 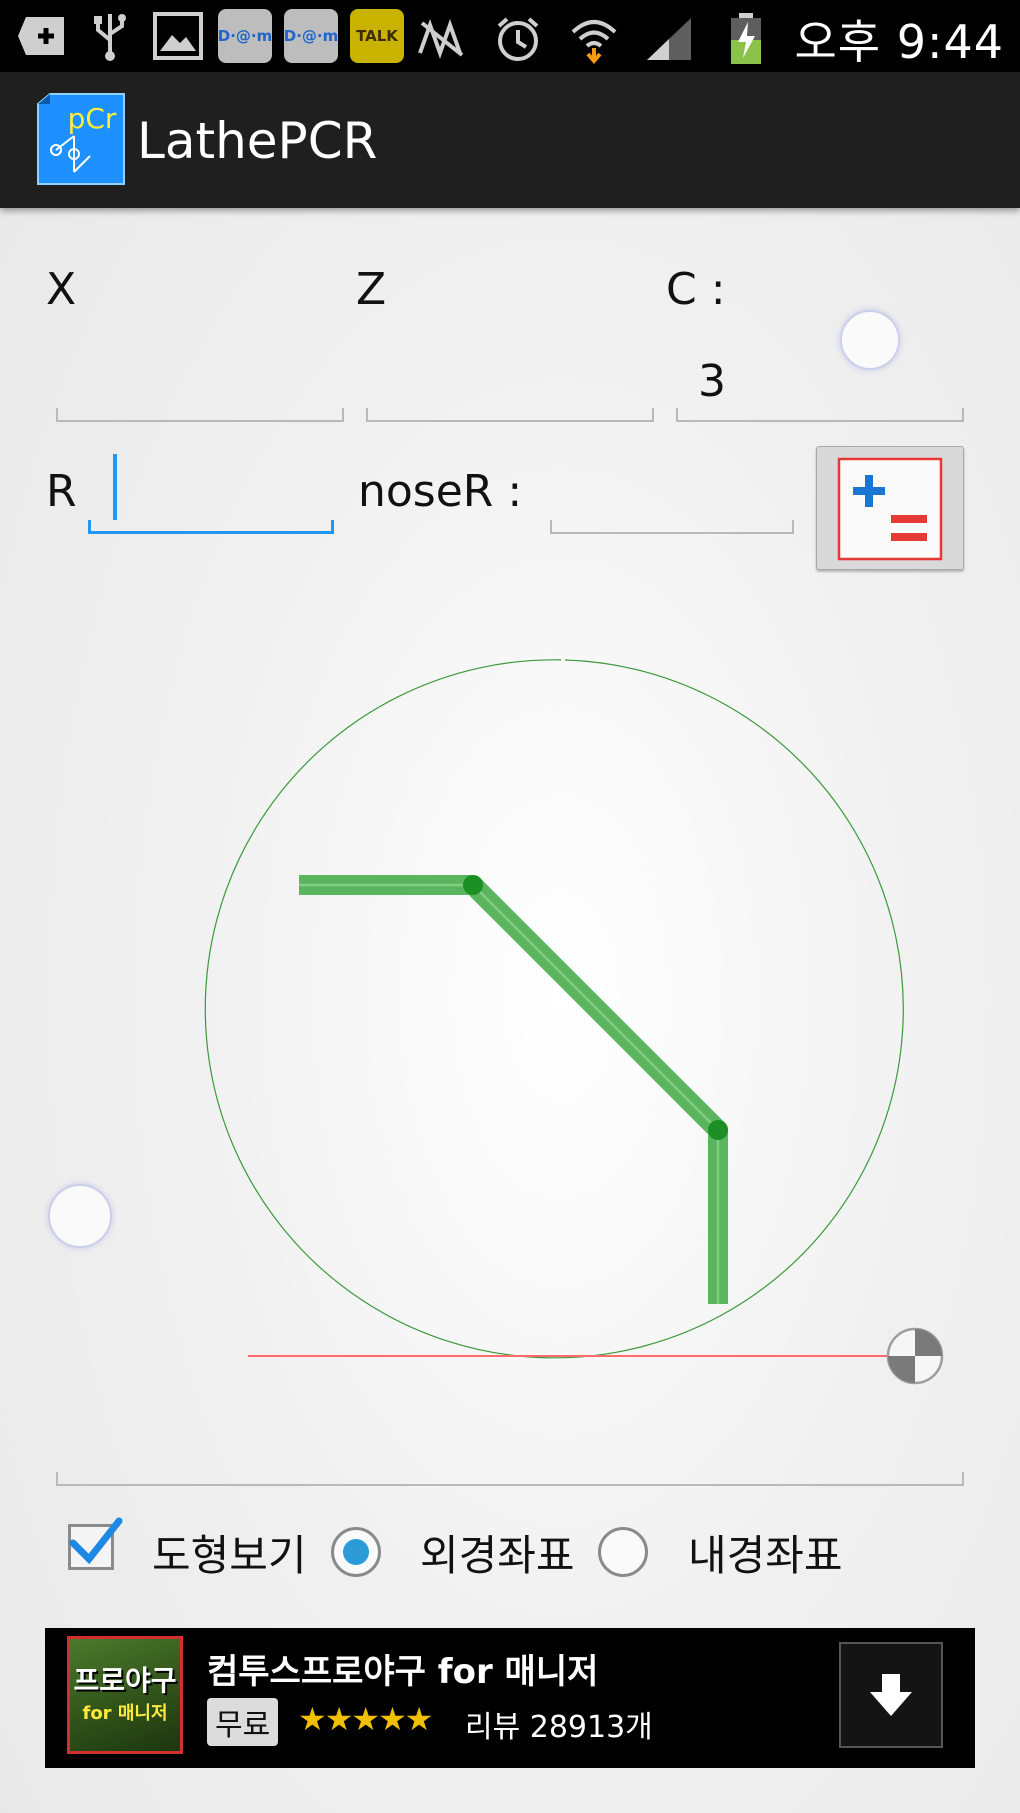 What do you see at coordinates (510, 415) in the screenshot?
I see `z-input` at bounding box center [510, 415].